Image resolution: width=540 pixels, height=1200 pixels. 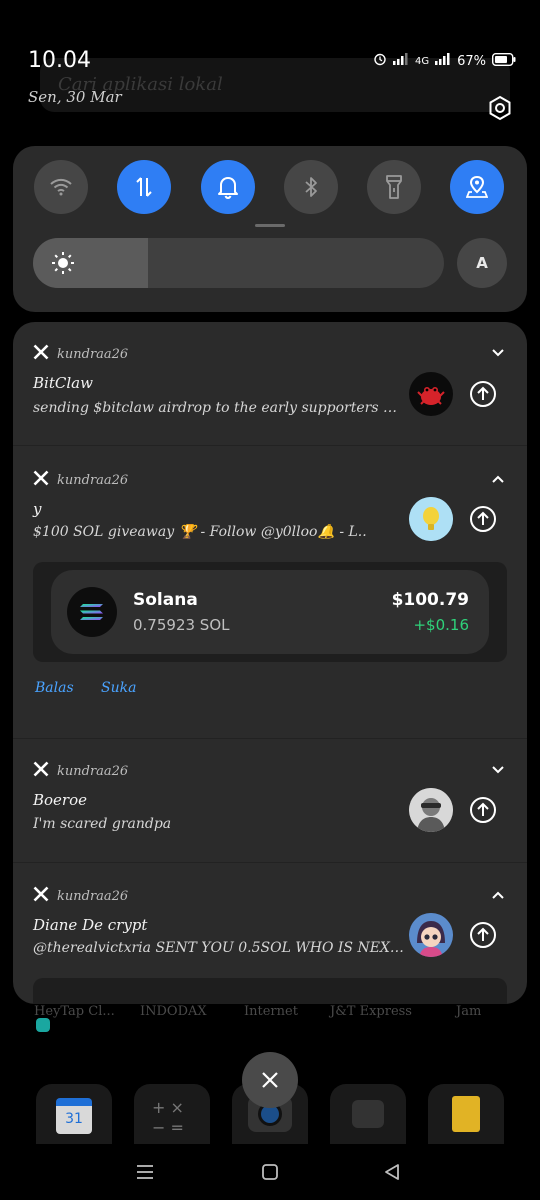 I want to click on close-icon, so click(x=270, y=1080).